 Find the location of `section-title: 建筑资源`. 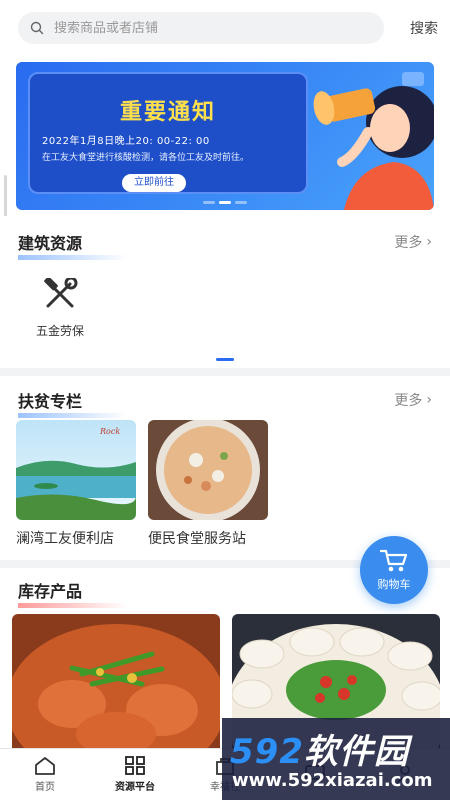

section-title: 建筑资源 is located at coordinates (73, 245).